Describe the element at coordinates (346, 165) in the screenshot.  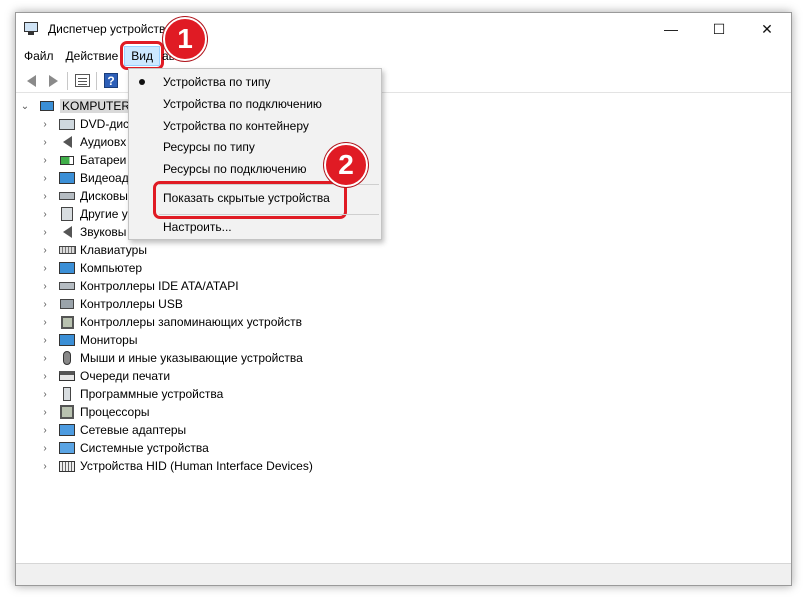
I see `step-2-callout: 2` at that location.